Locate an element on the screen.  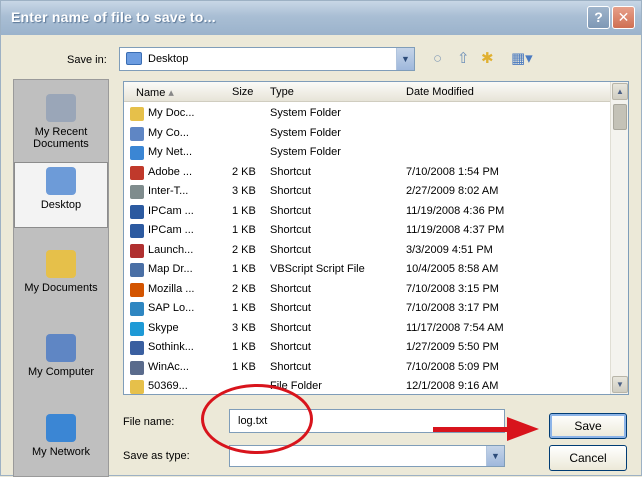
file-row: Mozilla ... 2 KB Shortcut 7/10/2008 3:15 PM is located at coordinates (367, 290).